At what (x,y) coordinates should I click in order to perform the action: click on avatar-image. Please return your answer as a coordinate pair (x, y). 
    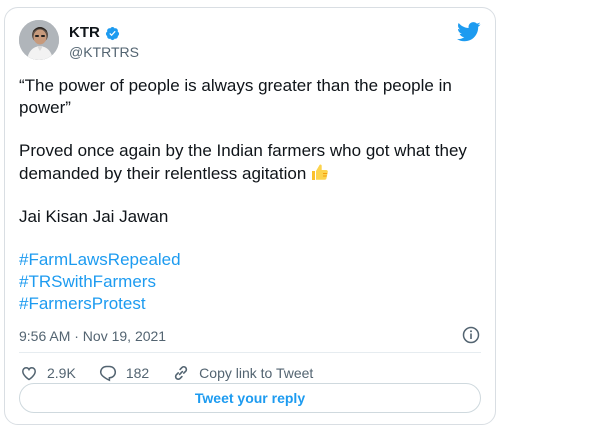
    Looking at the image, I should click on (39, 40).